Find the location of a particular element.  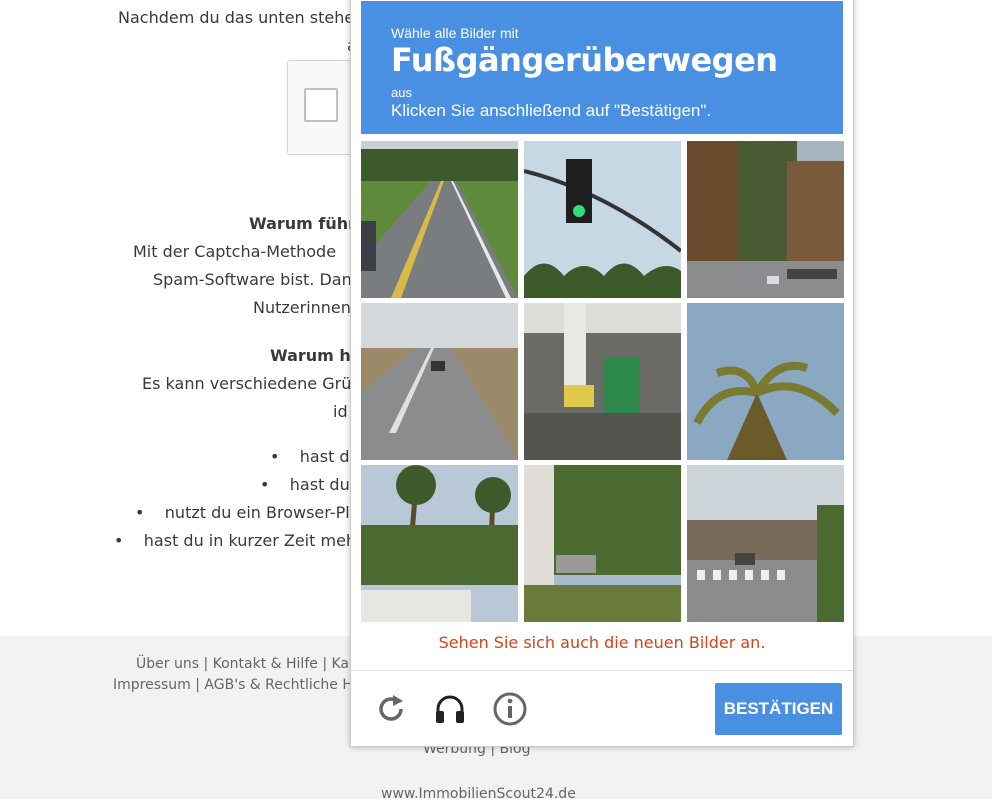

bullet-1: • hast du is located at coordinates (315, 456).